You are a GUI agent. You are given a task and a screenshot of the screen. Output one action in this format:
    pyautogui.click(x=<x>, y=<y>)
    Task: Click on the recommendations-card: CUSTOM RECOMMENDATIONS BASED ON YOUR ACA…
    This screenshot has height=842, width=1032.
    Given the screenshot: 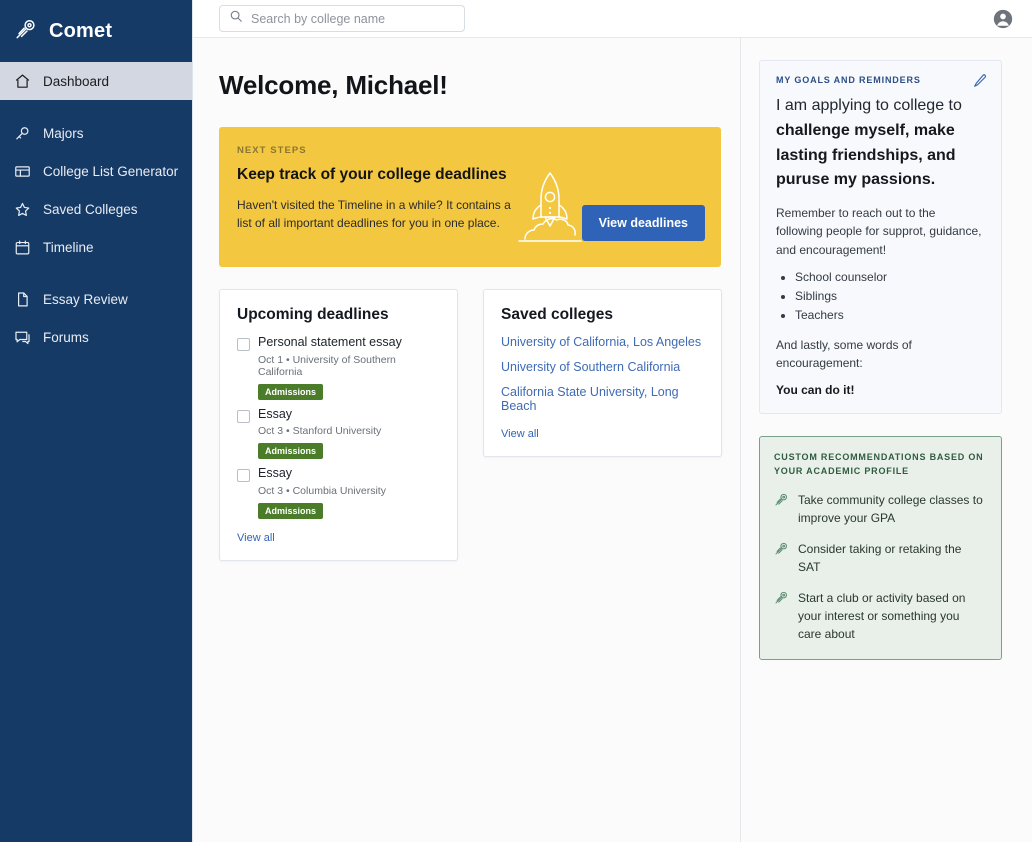 What is the action you would take?
    pyautogui.click(x=880, y=548)
    